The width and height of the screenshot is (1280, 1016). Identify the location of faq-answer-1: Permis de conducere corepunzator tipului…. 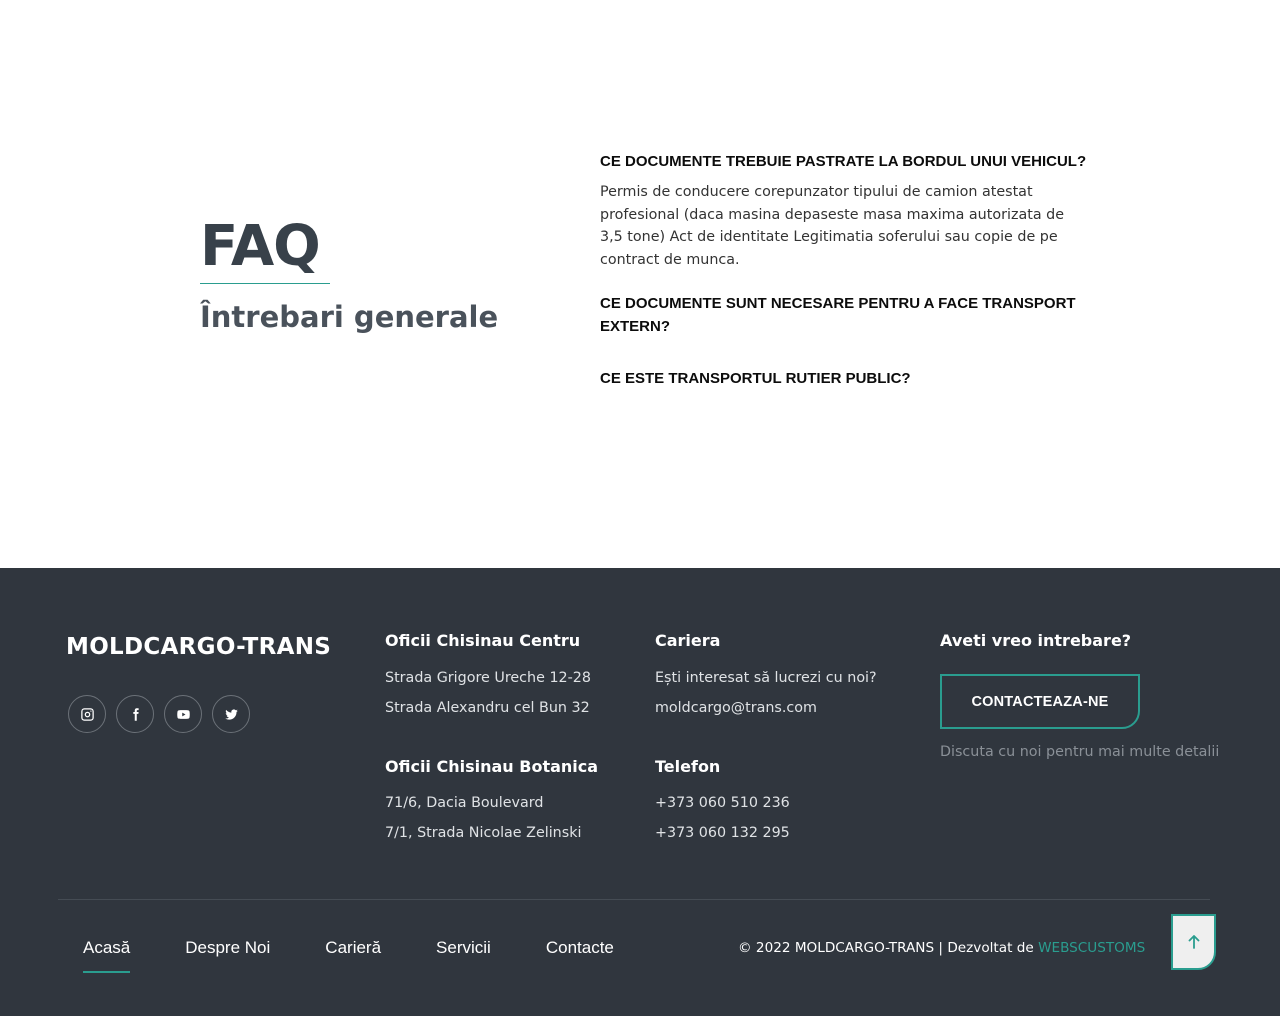
(832, 226).